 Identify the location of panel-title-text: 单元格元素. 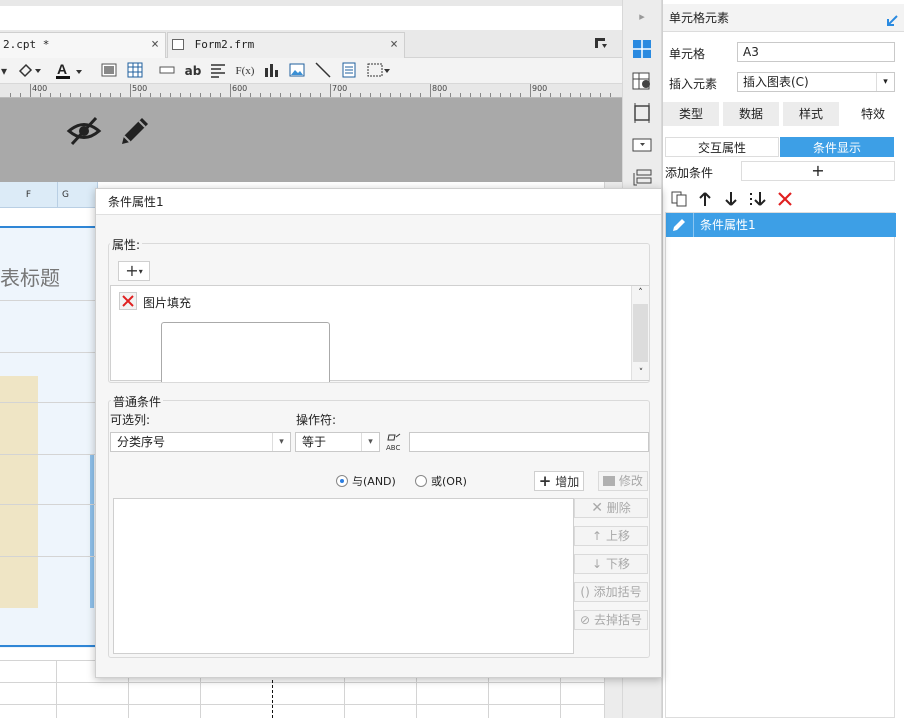
(699, 18).